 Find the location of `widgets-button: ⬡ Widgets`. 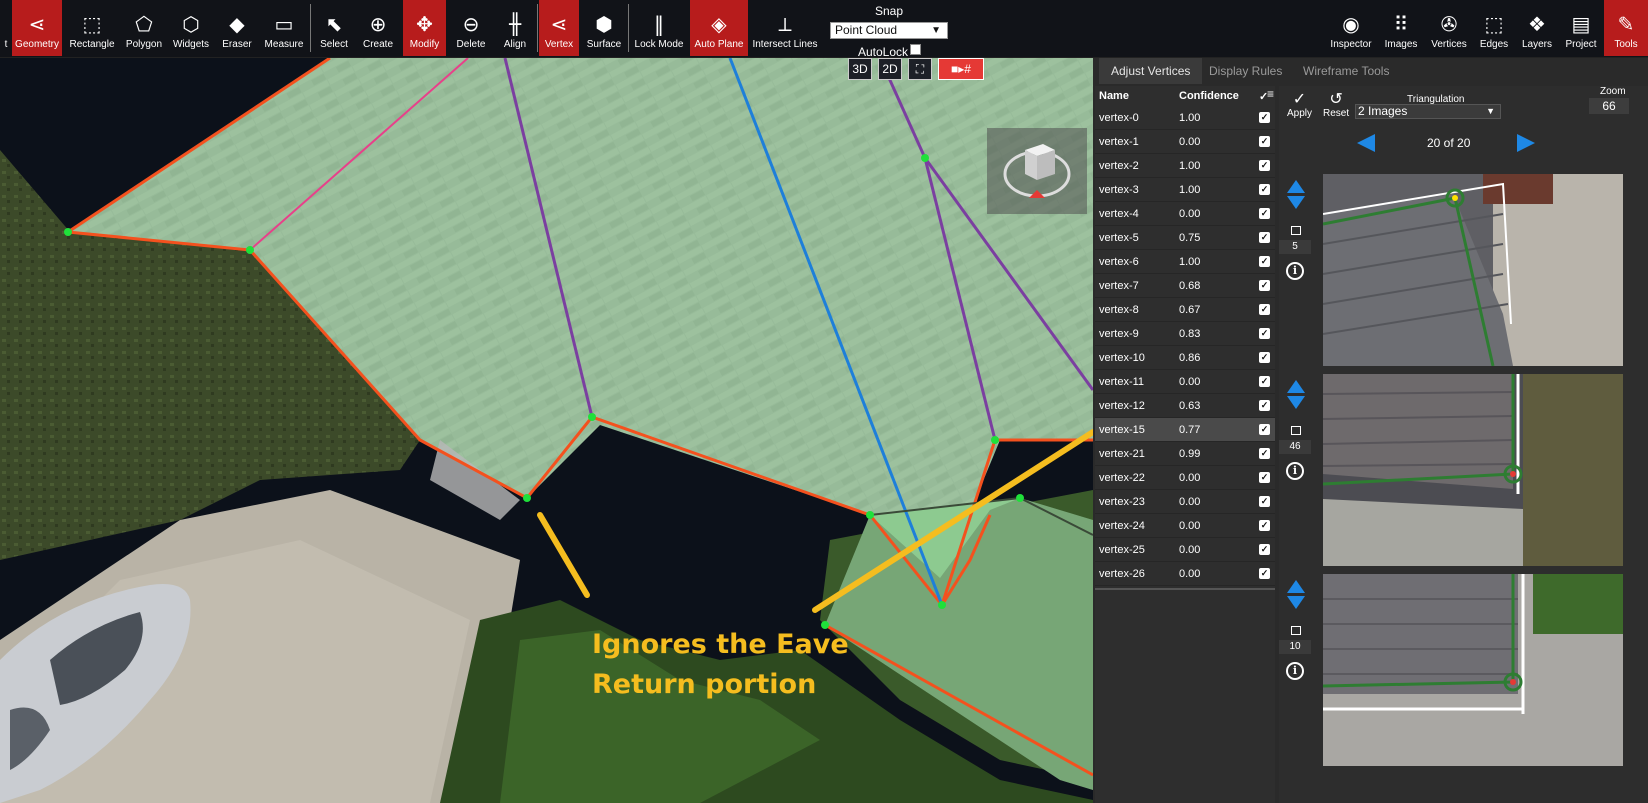

widgets-button: ⬡ Widgets is located at coordinates (191, 28).